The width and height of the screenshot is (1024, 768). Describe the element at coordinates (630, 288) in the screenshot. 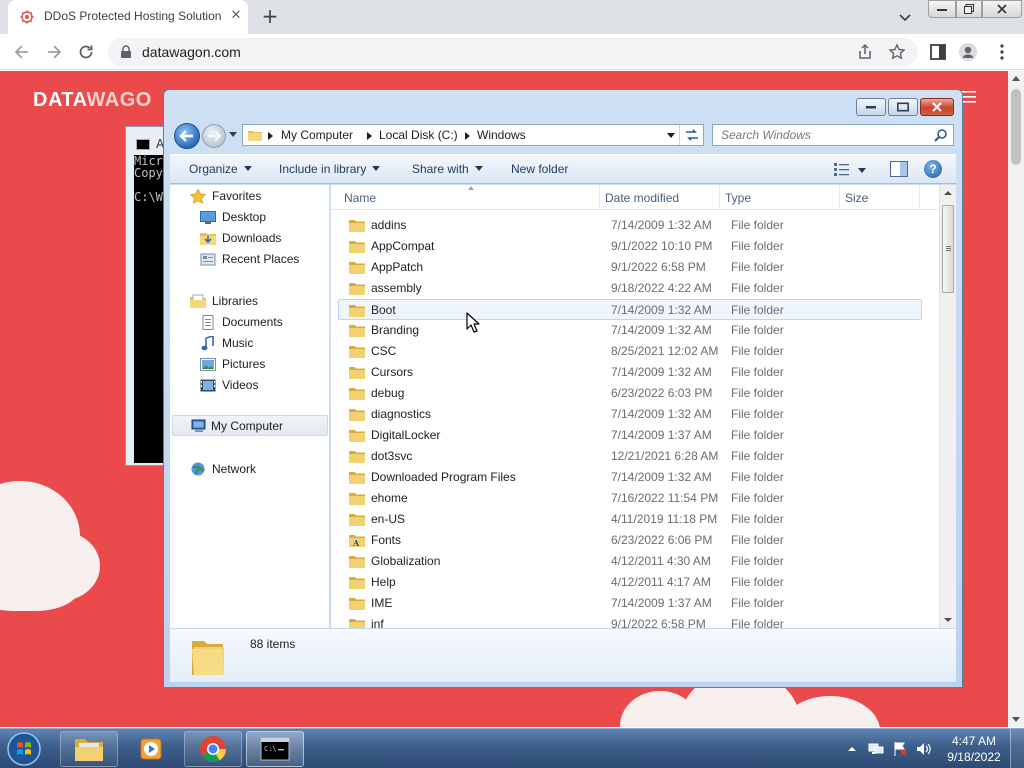

I see `file-row: assembly 9/18/2022 4:22 AM File folder` at that location.